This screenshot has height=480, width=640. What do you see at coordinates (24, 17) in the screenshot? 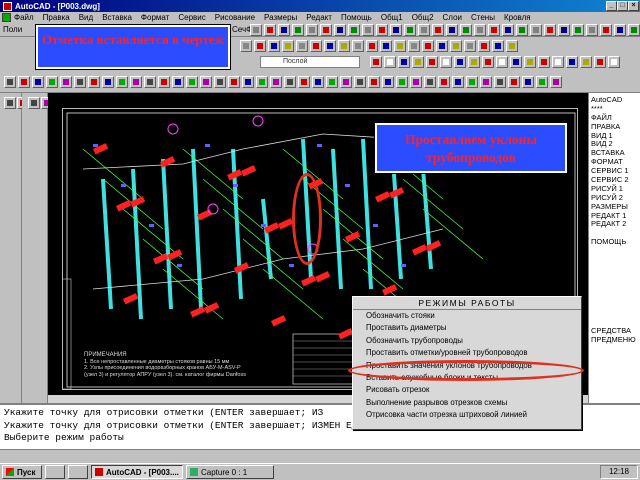
I see `menu-item: Файл` at bounding box center [24, 17].